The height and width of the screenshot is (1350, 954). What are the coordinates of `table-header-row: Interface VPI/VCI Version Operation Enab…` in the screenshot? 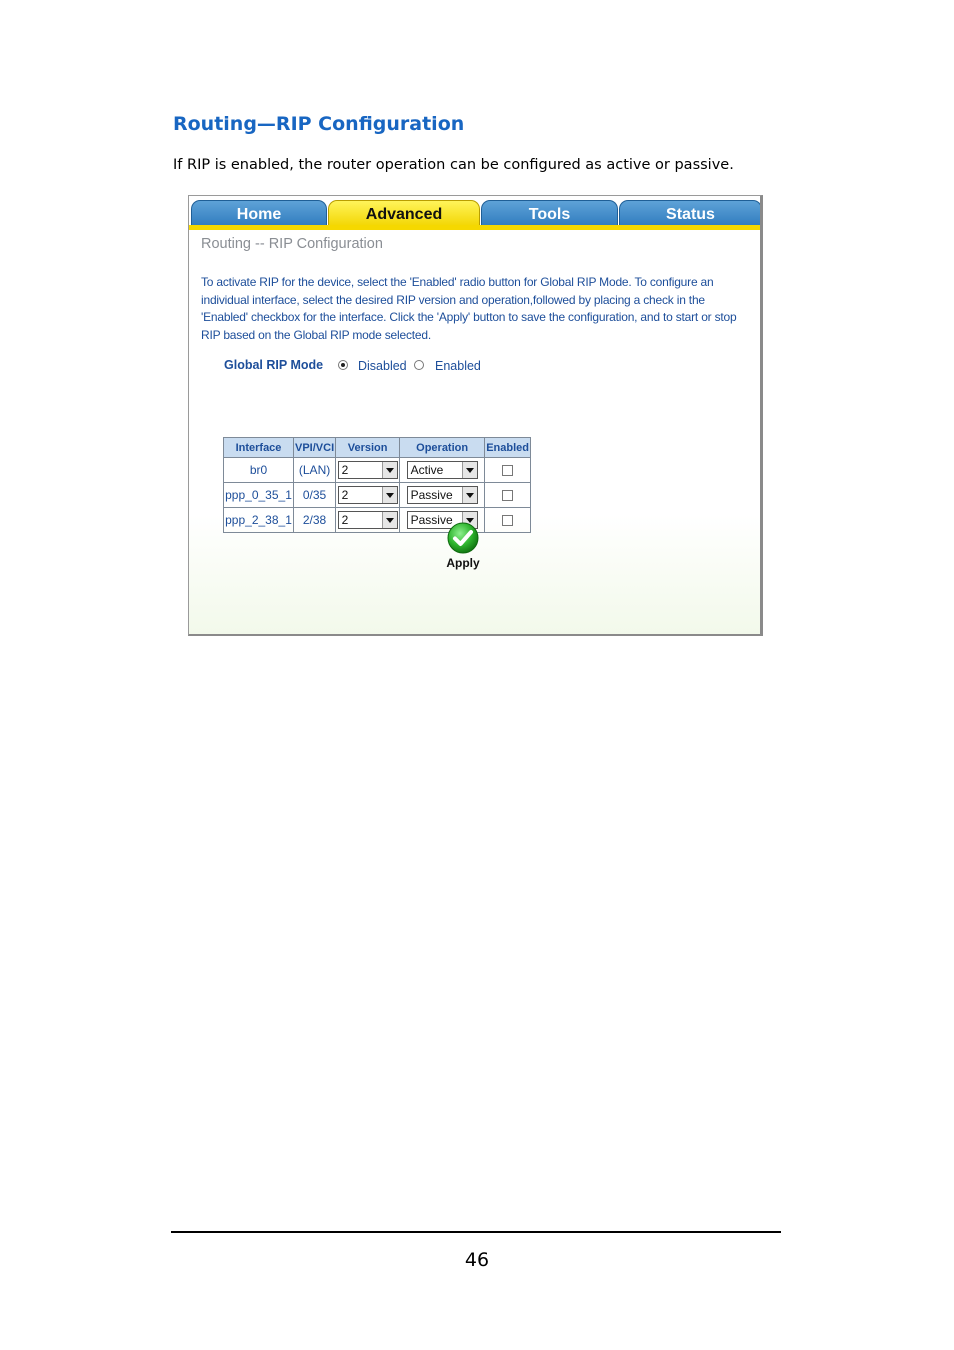 It's located at (377, 447).